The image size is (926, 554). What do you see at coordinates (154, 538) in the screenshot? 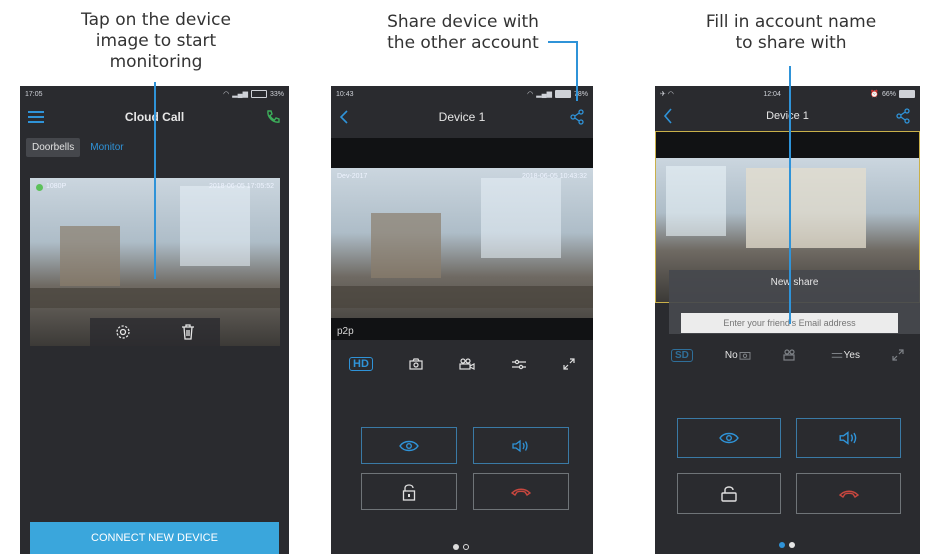
I see `connect-new-device-button: CONNECT NEW DEVICE` at bounding box center [154, 538].